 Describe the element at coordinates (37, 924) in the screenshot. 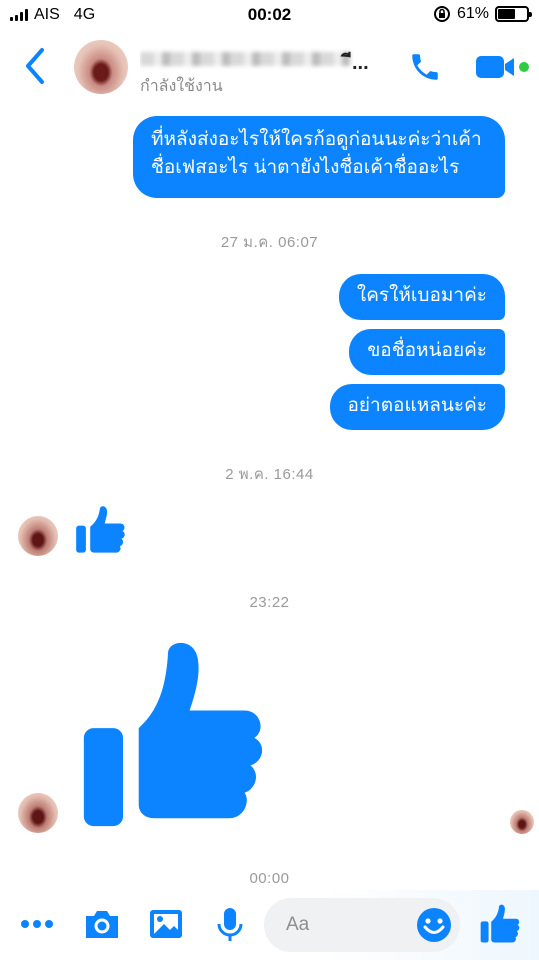

I see `more-icon` at that location.